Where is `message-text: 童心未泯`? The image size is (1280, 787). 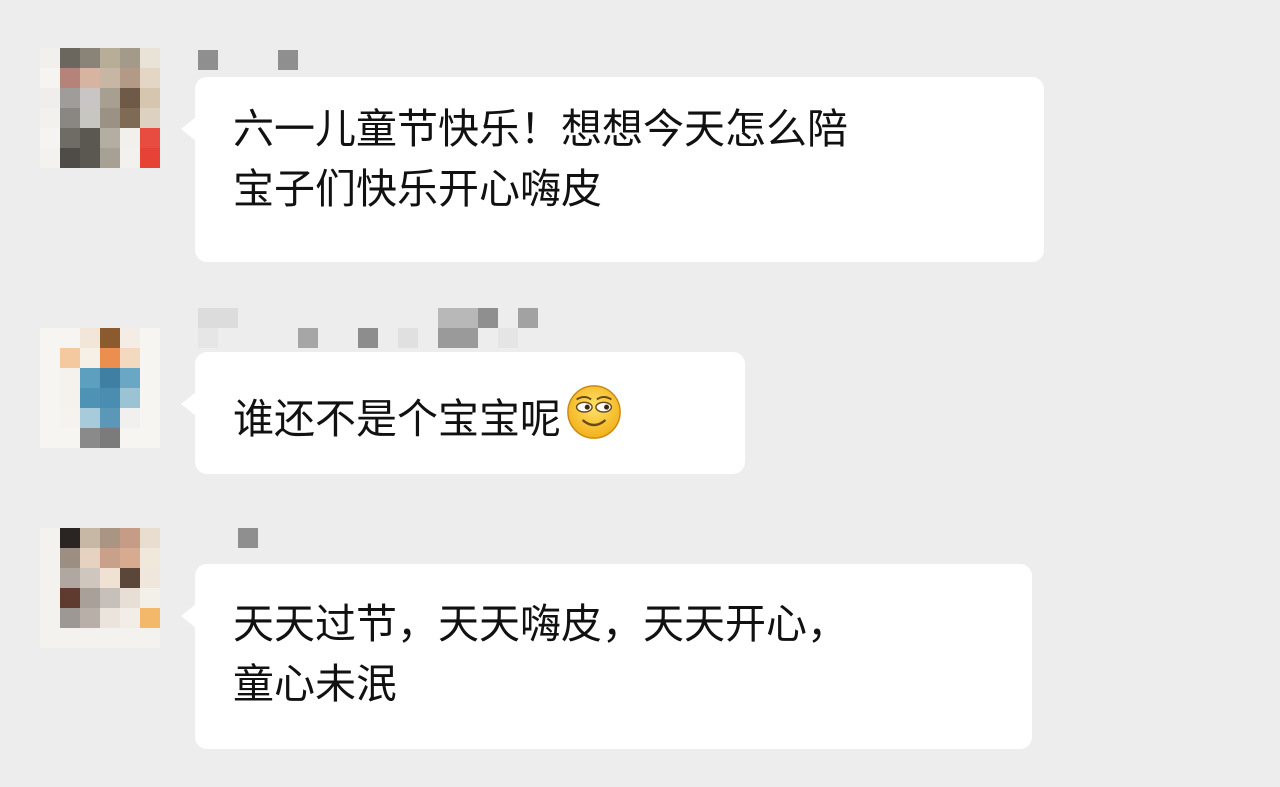 message-text: 童心未泯 is located at coordinates (315, 684).